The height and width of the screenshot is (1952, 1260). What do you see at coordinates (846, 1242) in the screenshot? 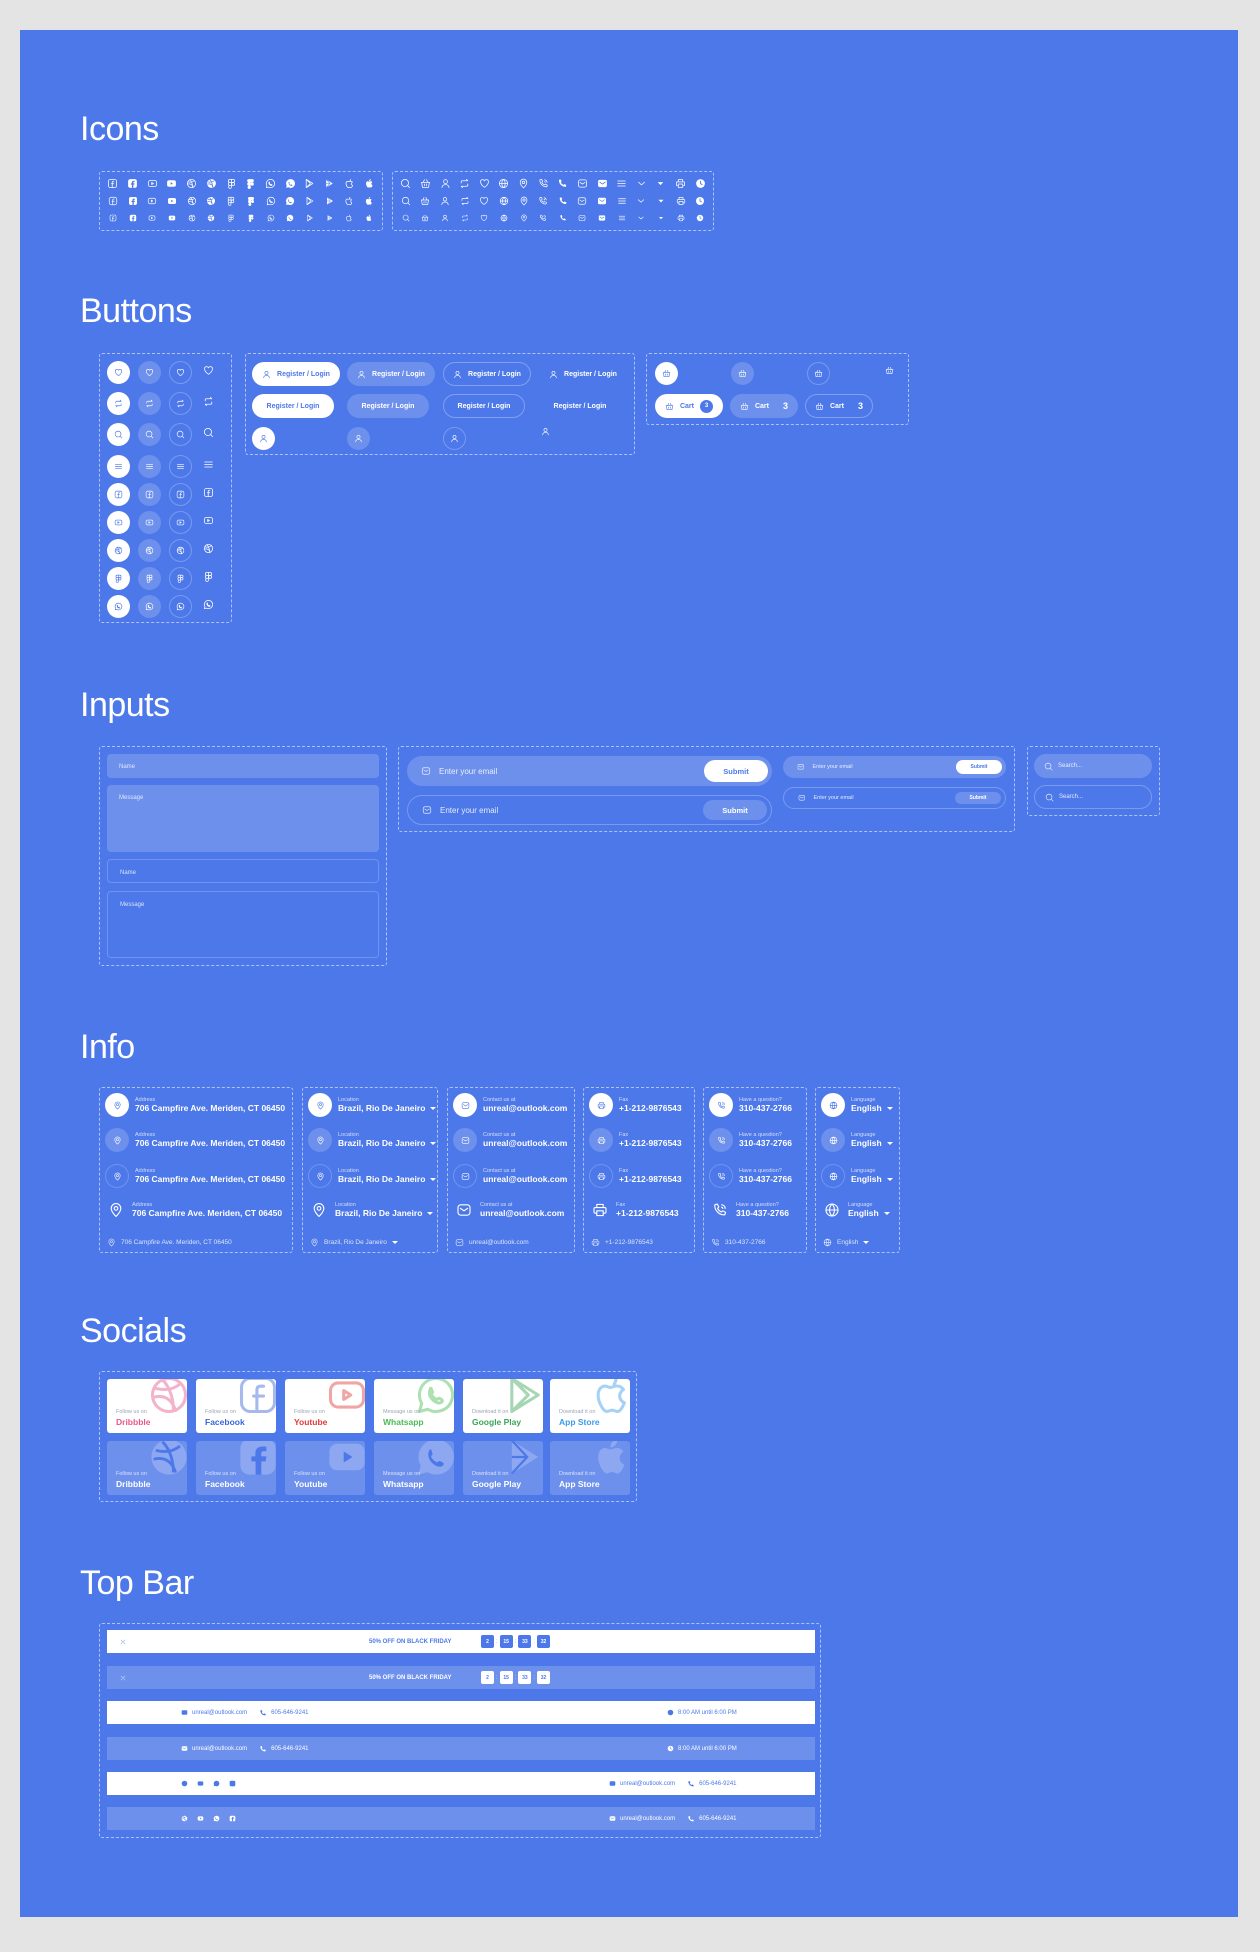
I see `language-info-compact: English` at bounding box center [846, 1242].